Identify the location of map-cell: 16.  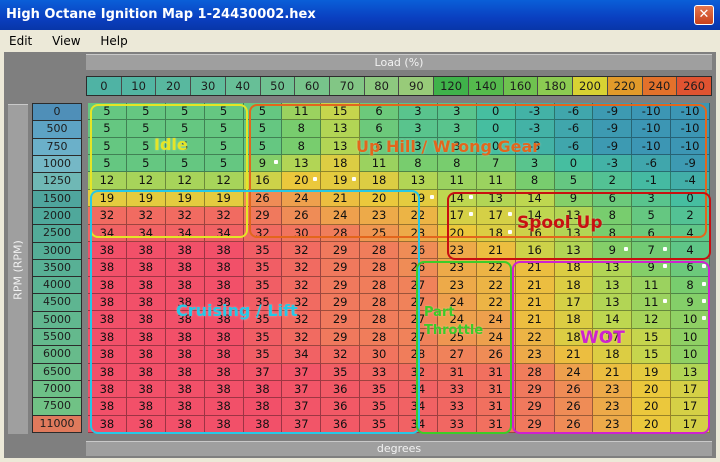
(263, 181).